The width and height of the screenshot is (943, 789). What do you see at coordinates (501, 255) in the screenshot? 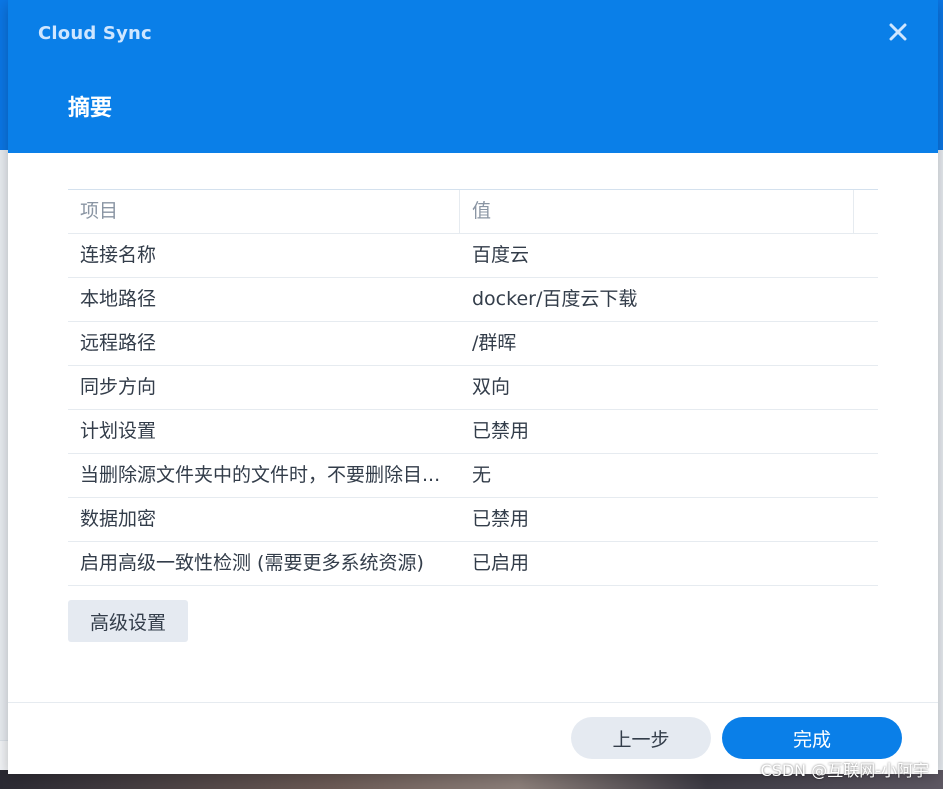
I see `row-value: 百度云` at bounding box center [501, 255].